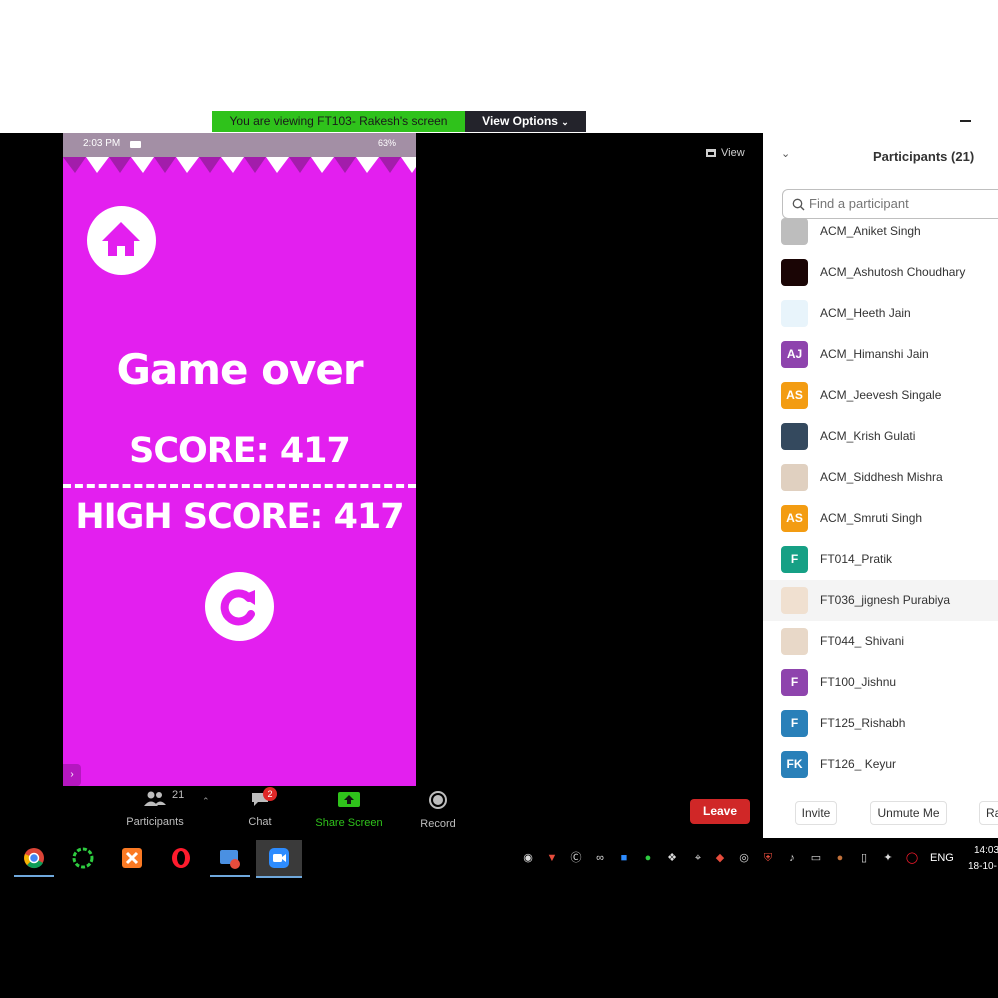  I want to click on avatar: FK, so click(794, 764).